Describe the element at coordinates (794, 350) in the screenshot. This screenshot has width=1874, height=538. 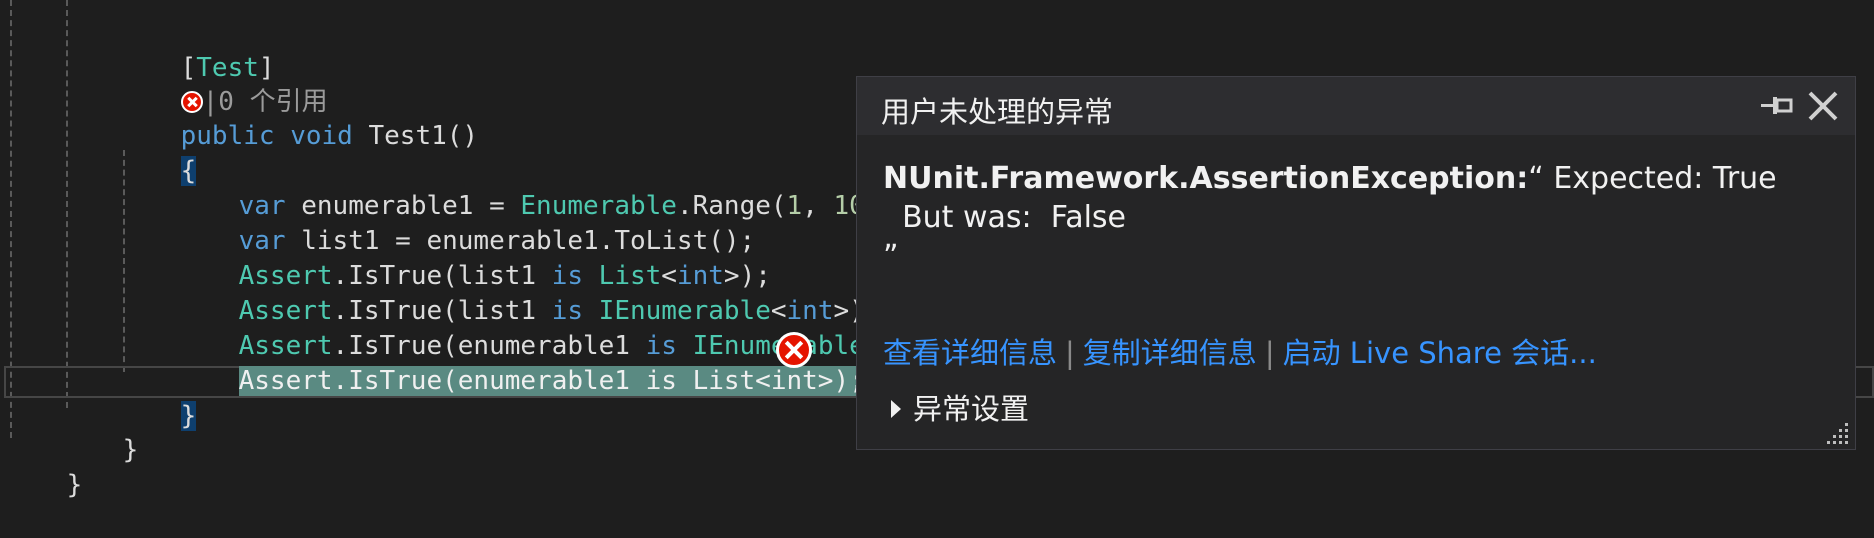
I see `exception-error-icon` at that location.